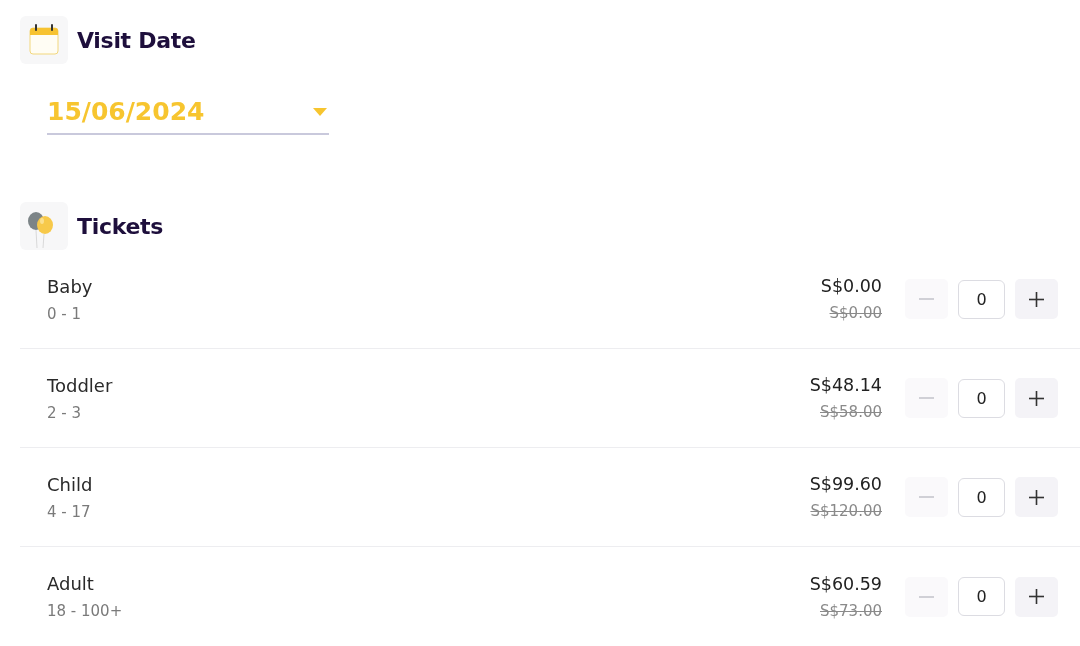 This screenshot has height=646, width=1080. What do you see at coordinates (70, 484) in the screenshot?
I see `ticket-name: Child` at bounding box center [70, 484].